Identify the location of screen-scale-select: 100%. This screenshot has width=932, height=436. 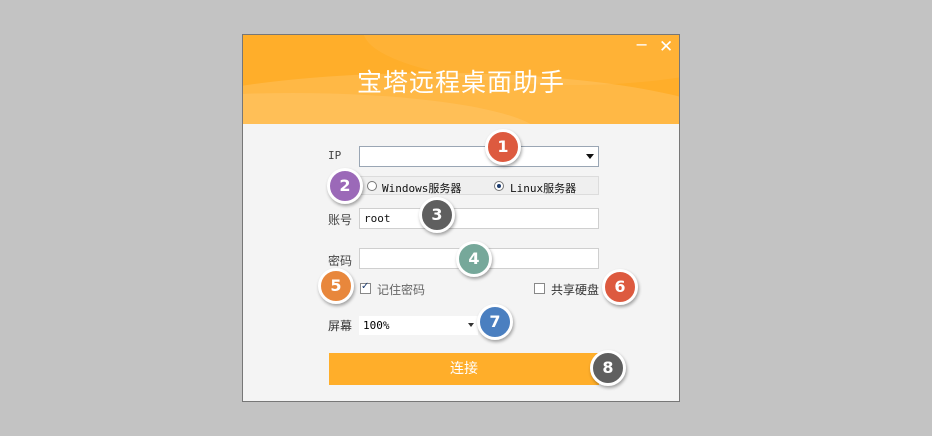
(418, 325).